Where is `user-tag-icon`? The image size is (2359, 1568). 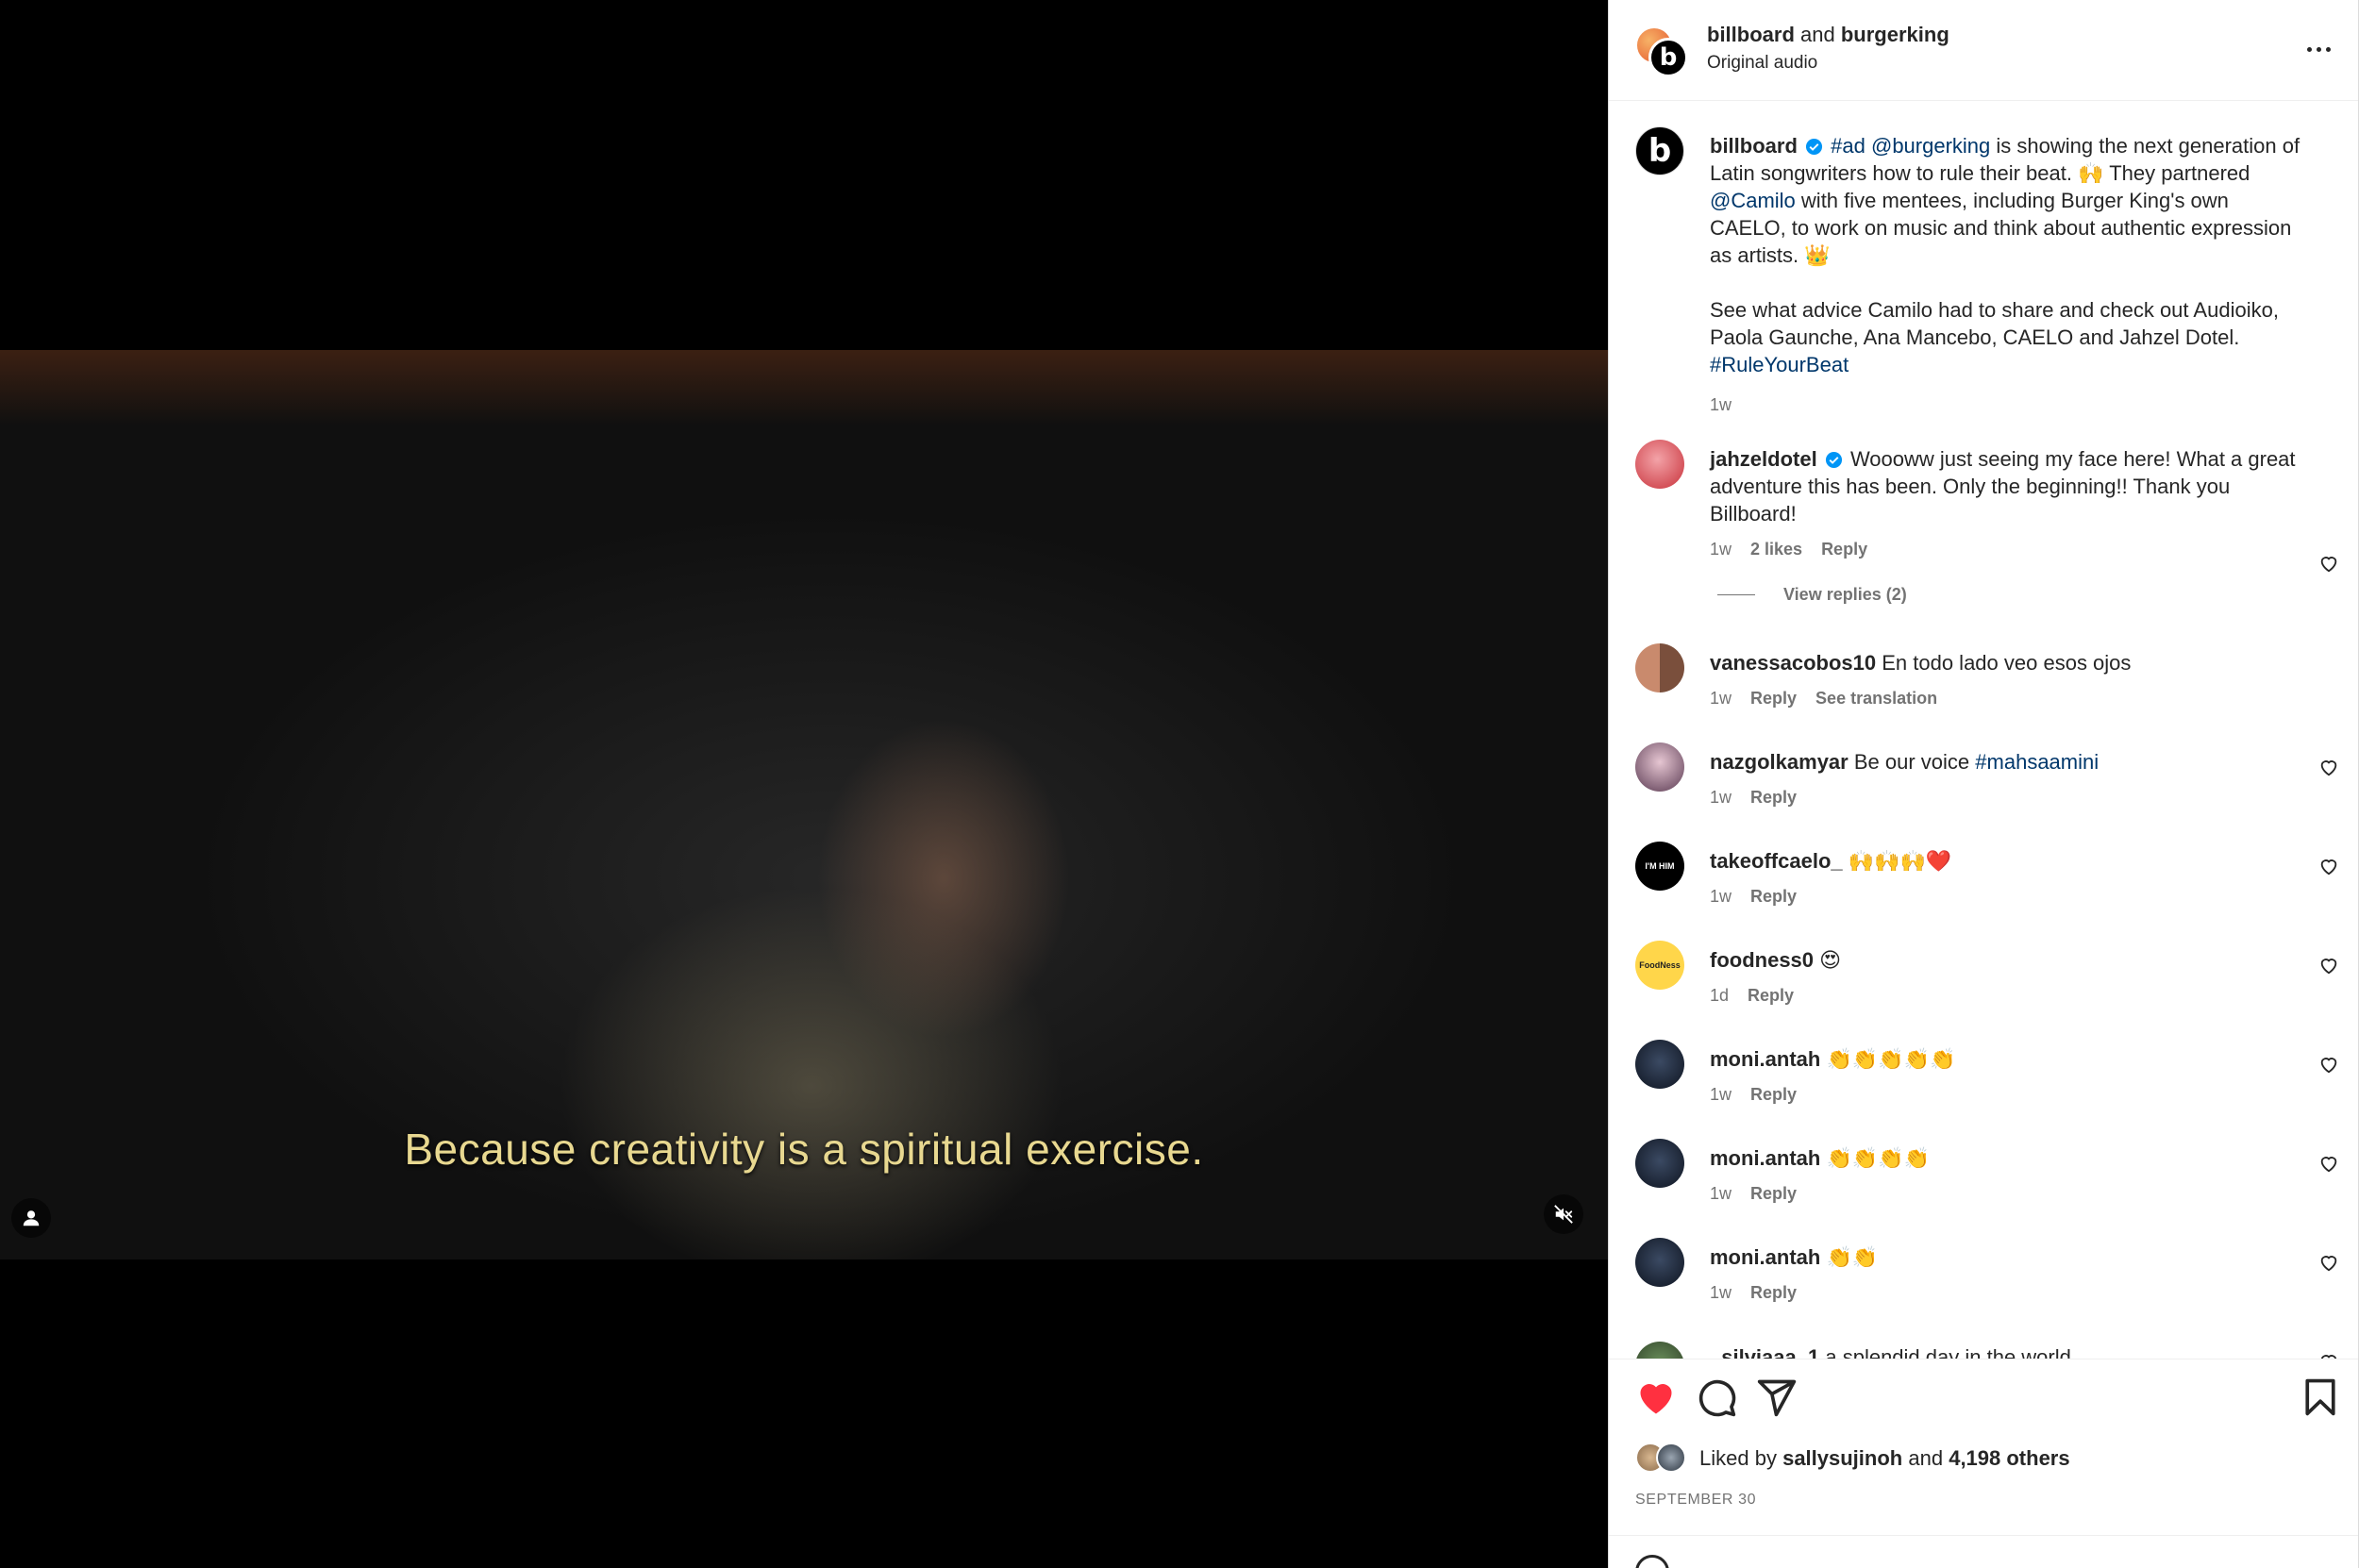 user-tag-icon is located at coordinates (31, 1218).